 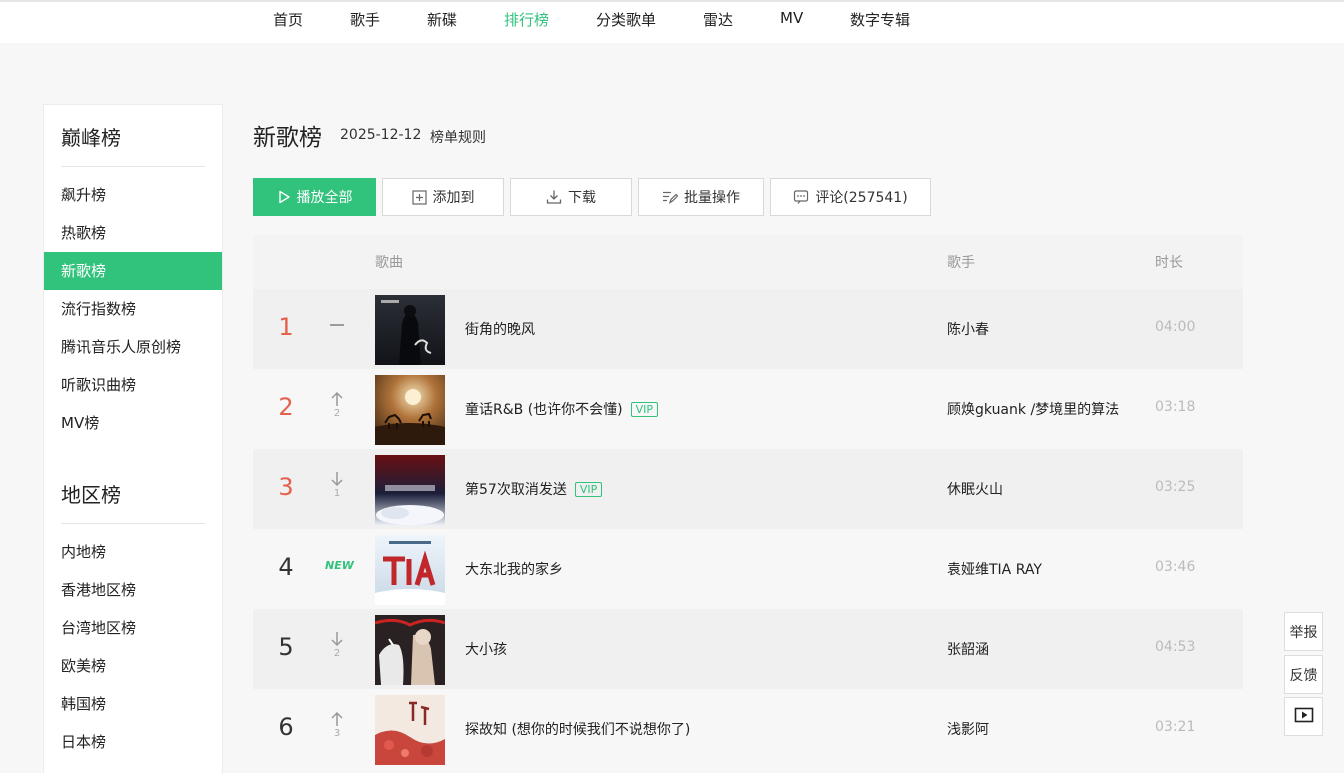 I want to click on song-name: 大东北我的家乡, so click(x=514, y=569).